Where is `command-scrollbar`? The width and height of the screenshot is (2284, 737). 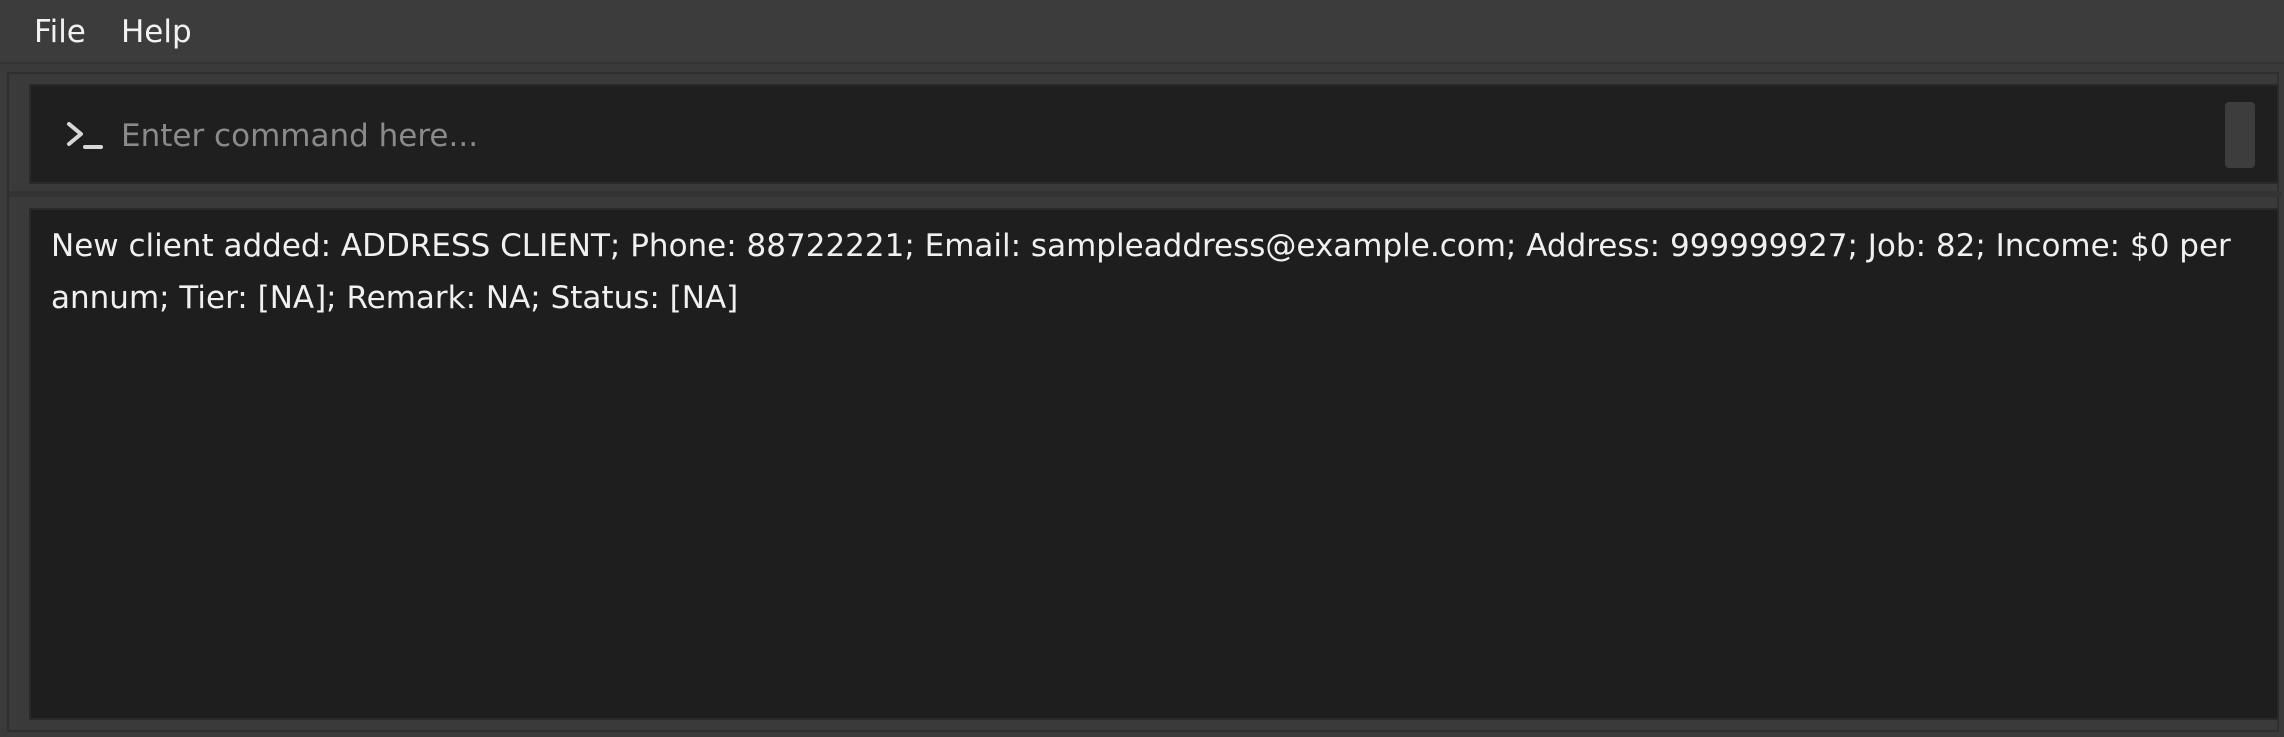 command-scrollbar is located at coordinates (2240, 135).